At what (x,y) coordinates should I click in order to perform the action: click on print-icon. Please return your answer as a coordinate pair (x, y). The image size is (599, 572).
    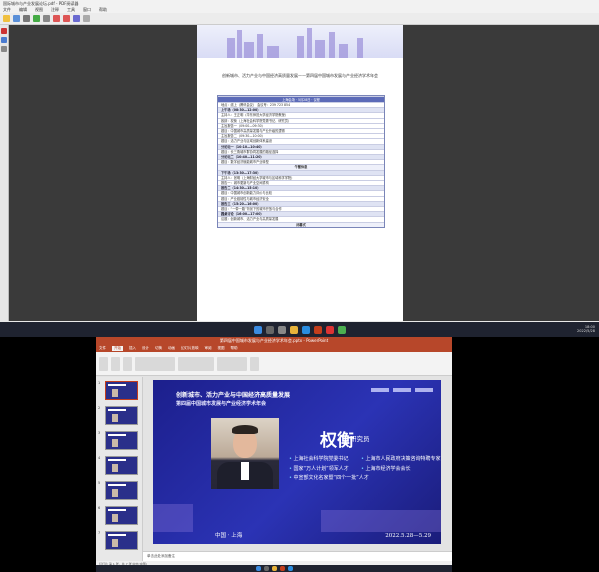
    Looking at the image, I should click on (26, 18).